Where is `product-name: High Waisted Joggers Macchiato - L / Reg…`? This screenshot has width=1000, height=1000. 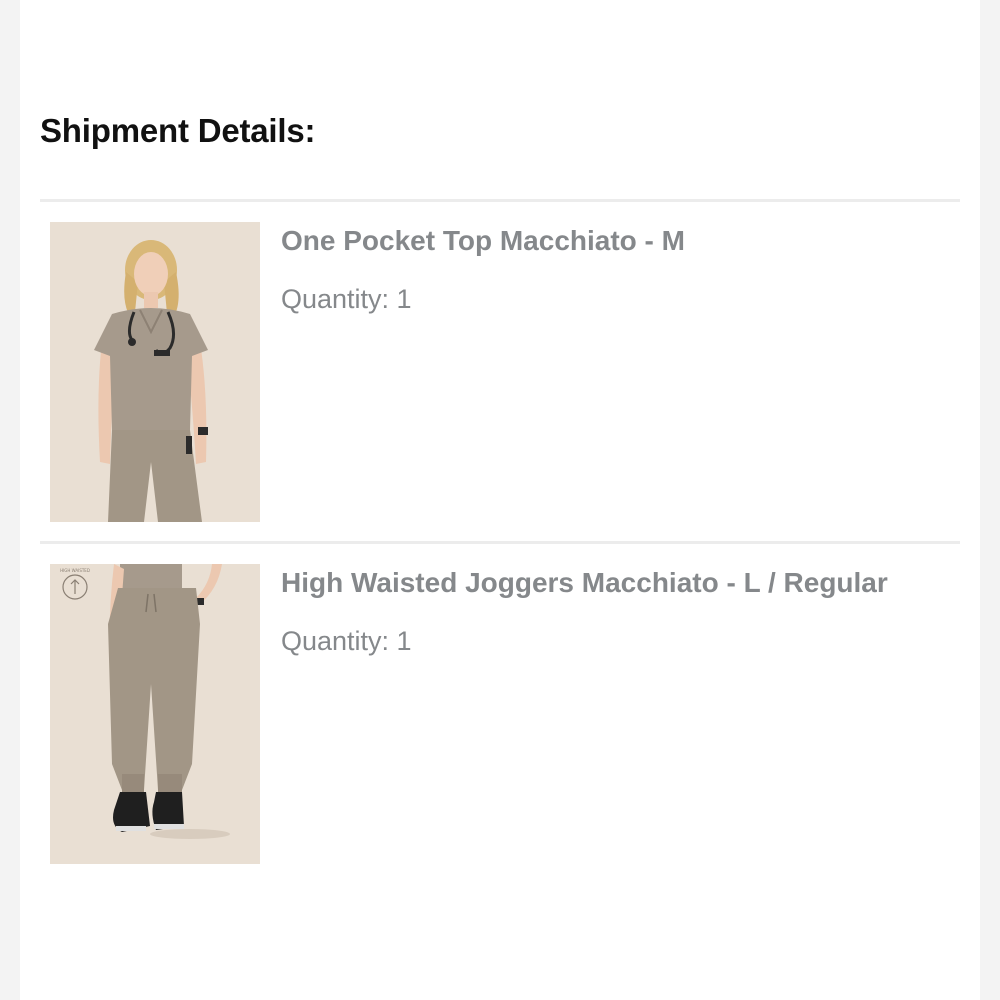 product-name: High Waisted Joggers Macchiato - L / Reg… is located at coordinates (584, 583).